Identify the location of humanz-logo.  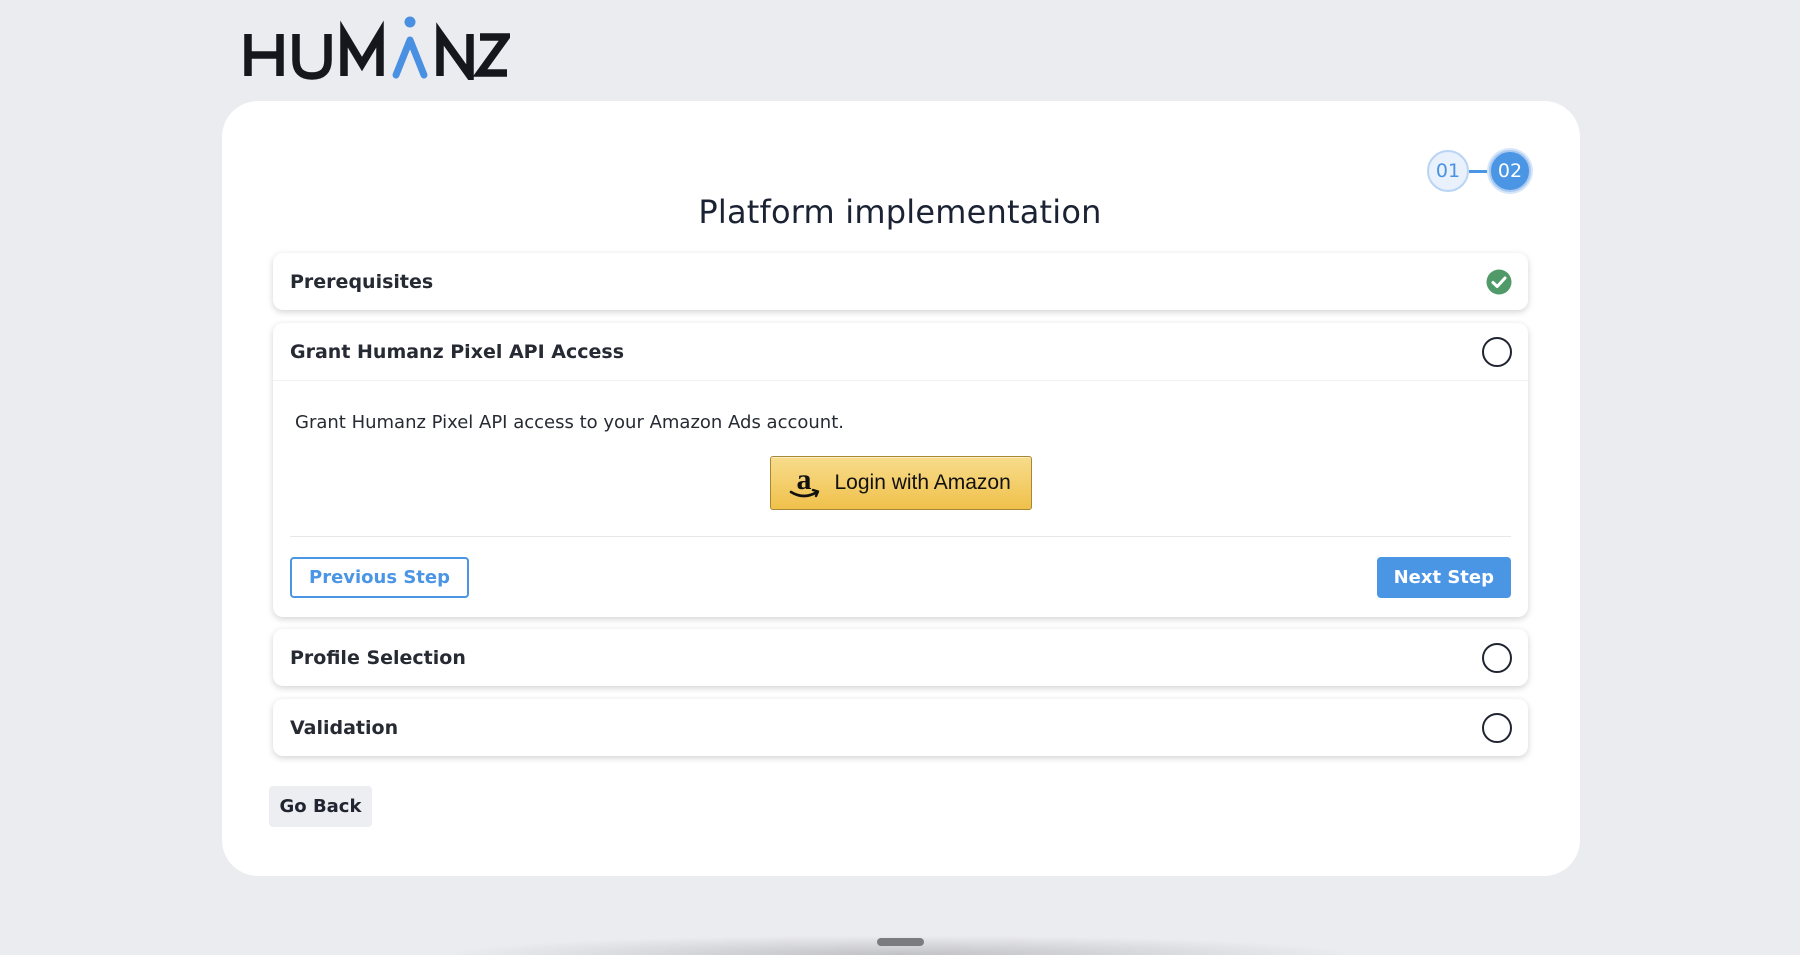
(377, 47).